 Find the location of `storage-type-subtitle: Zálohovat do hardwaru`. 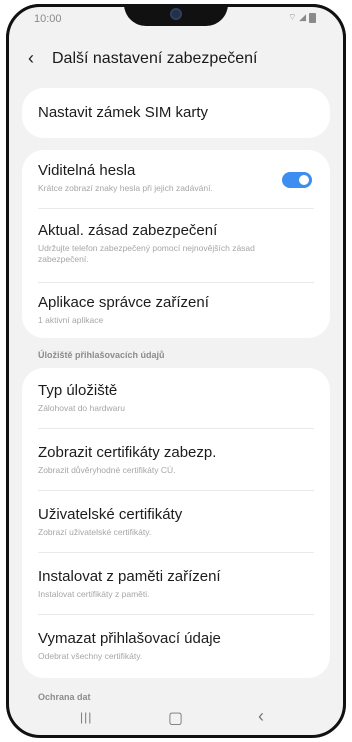

storage-type-subtitle: Zálohovat do hardwaru is located at coordinates (81, 408).